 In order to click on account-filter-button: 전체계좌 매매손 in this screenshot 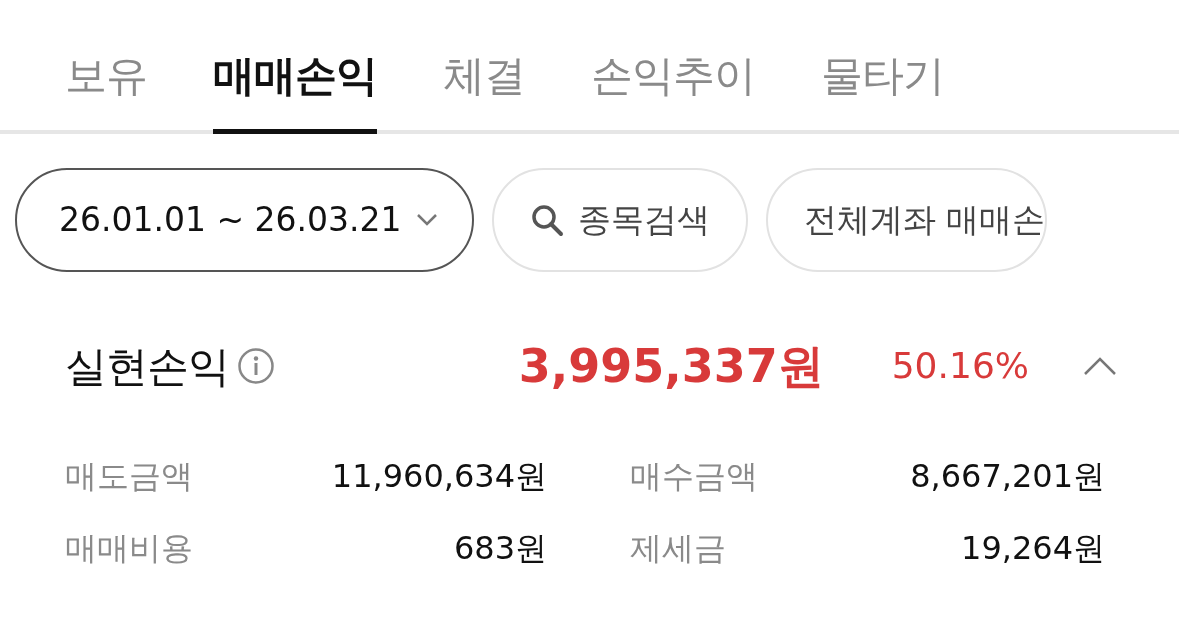, I will do `click(906, 220)`.